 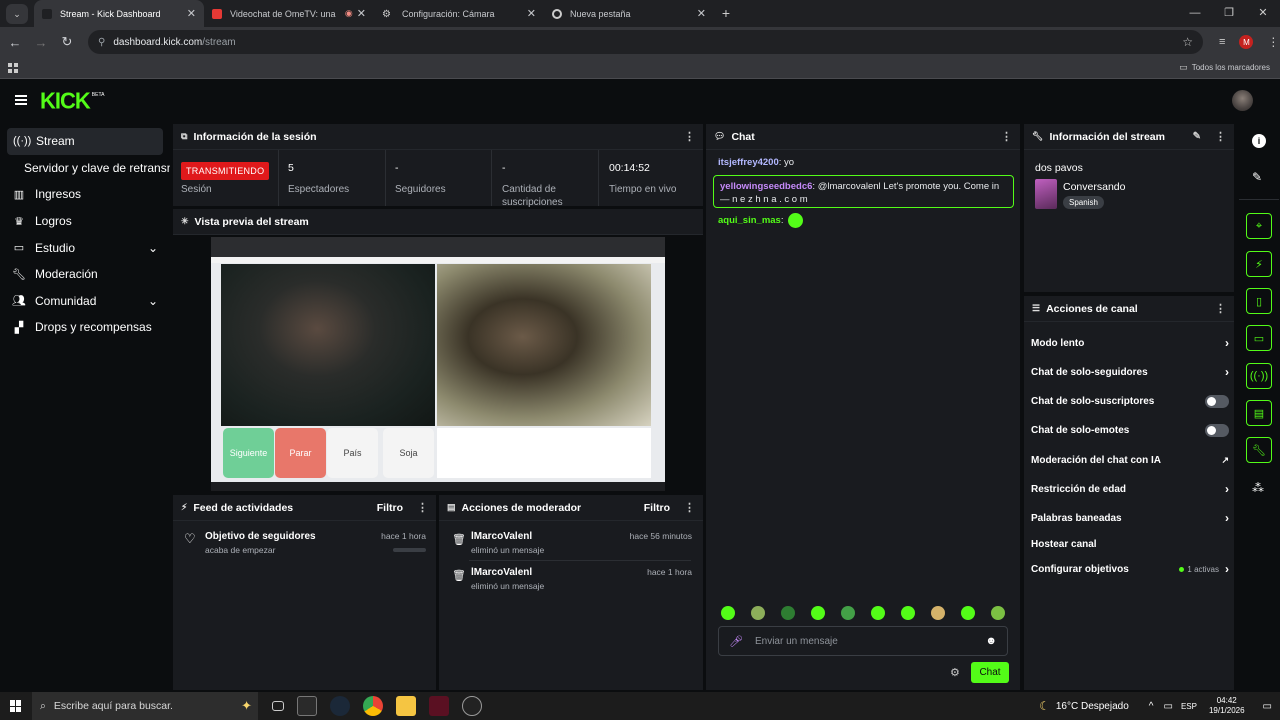 What do you see at coordinates (1130, 343) in the screenshot?
I see `slow-mode-item: Modo lento ›` at bounding box center [1130, 343].